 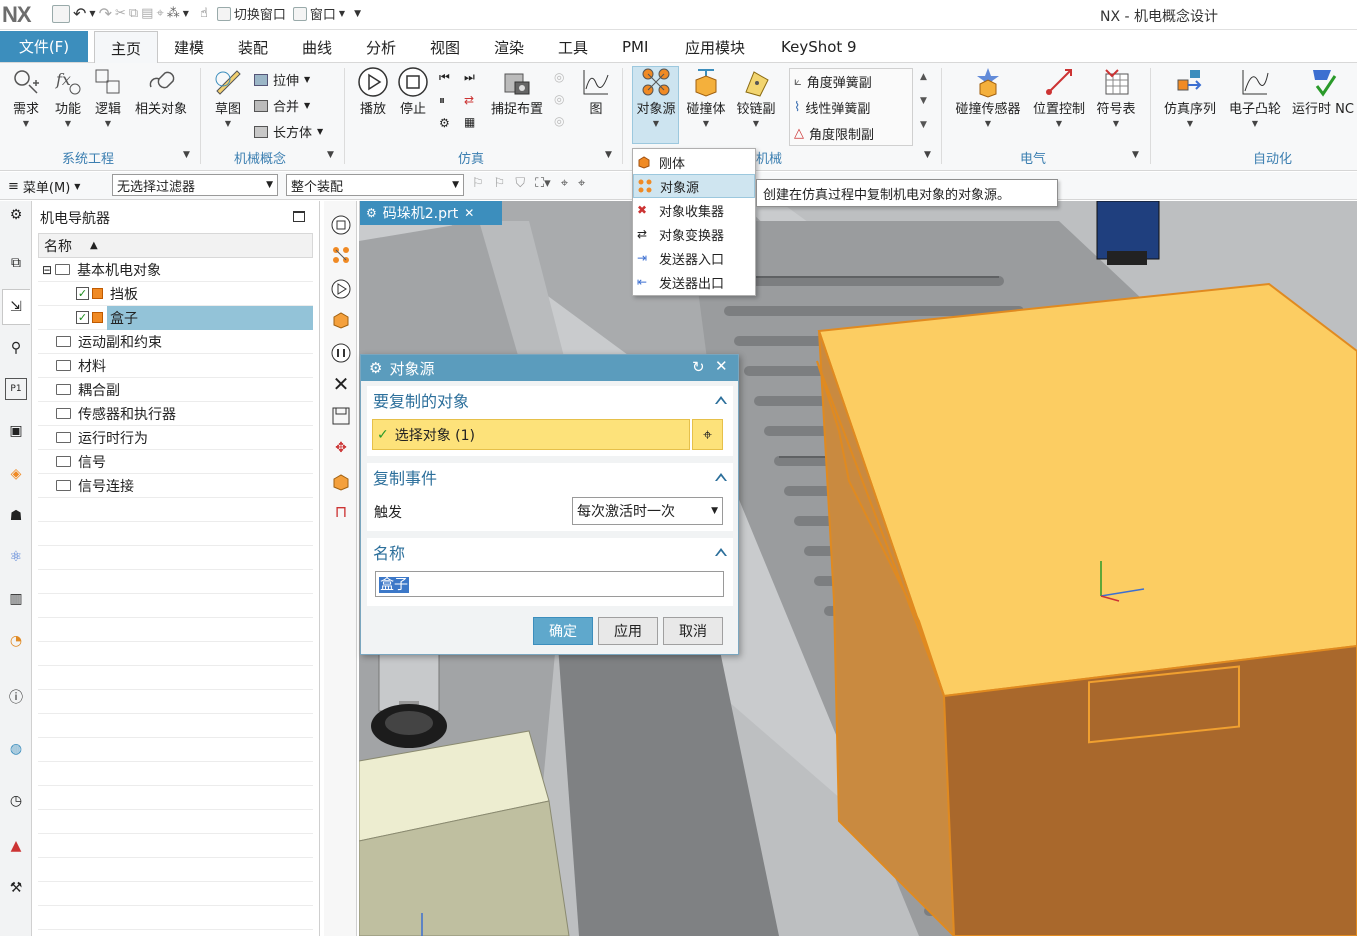 I want to click on info-icon: ⓘ, so click(x=16, y=697).